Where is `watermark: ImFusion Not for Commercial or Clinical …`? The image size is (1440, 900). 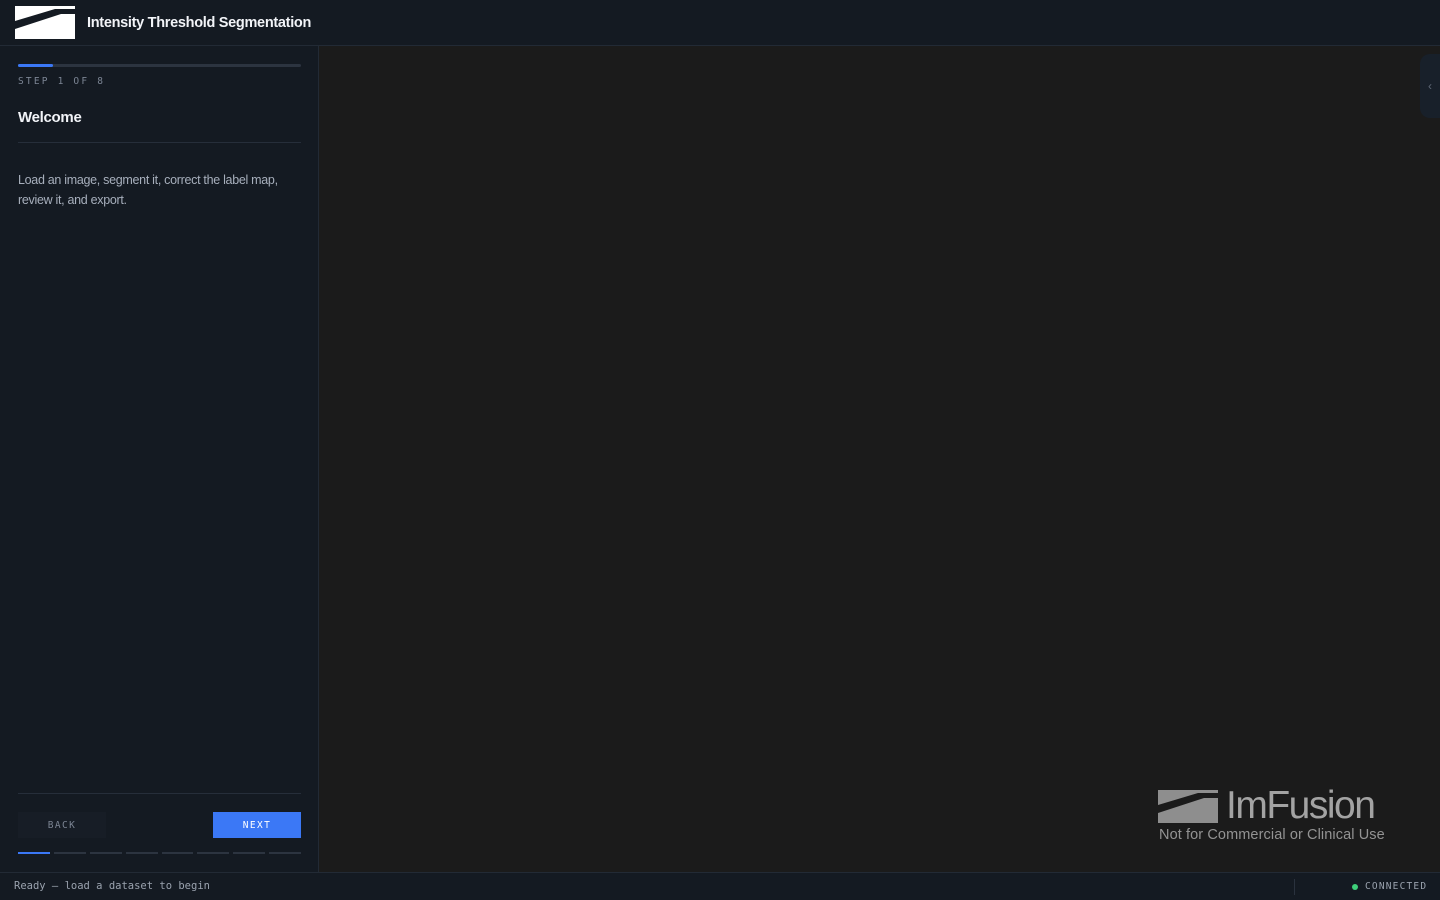 watermark: ImFusion Not for Commercial or Clinical … is located at coordinates (1282, 815).